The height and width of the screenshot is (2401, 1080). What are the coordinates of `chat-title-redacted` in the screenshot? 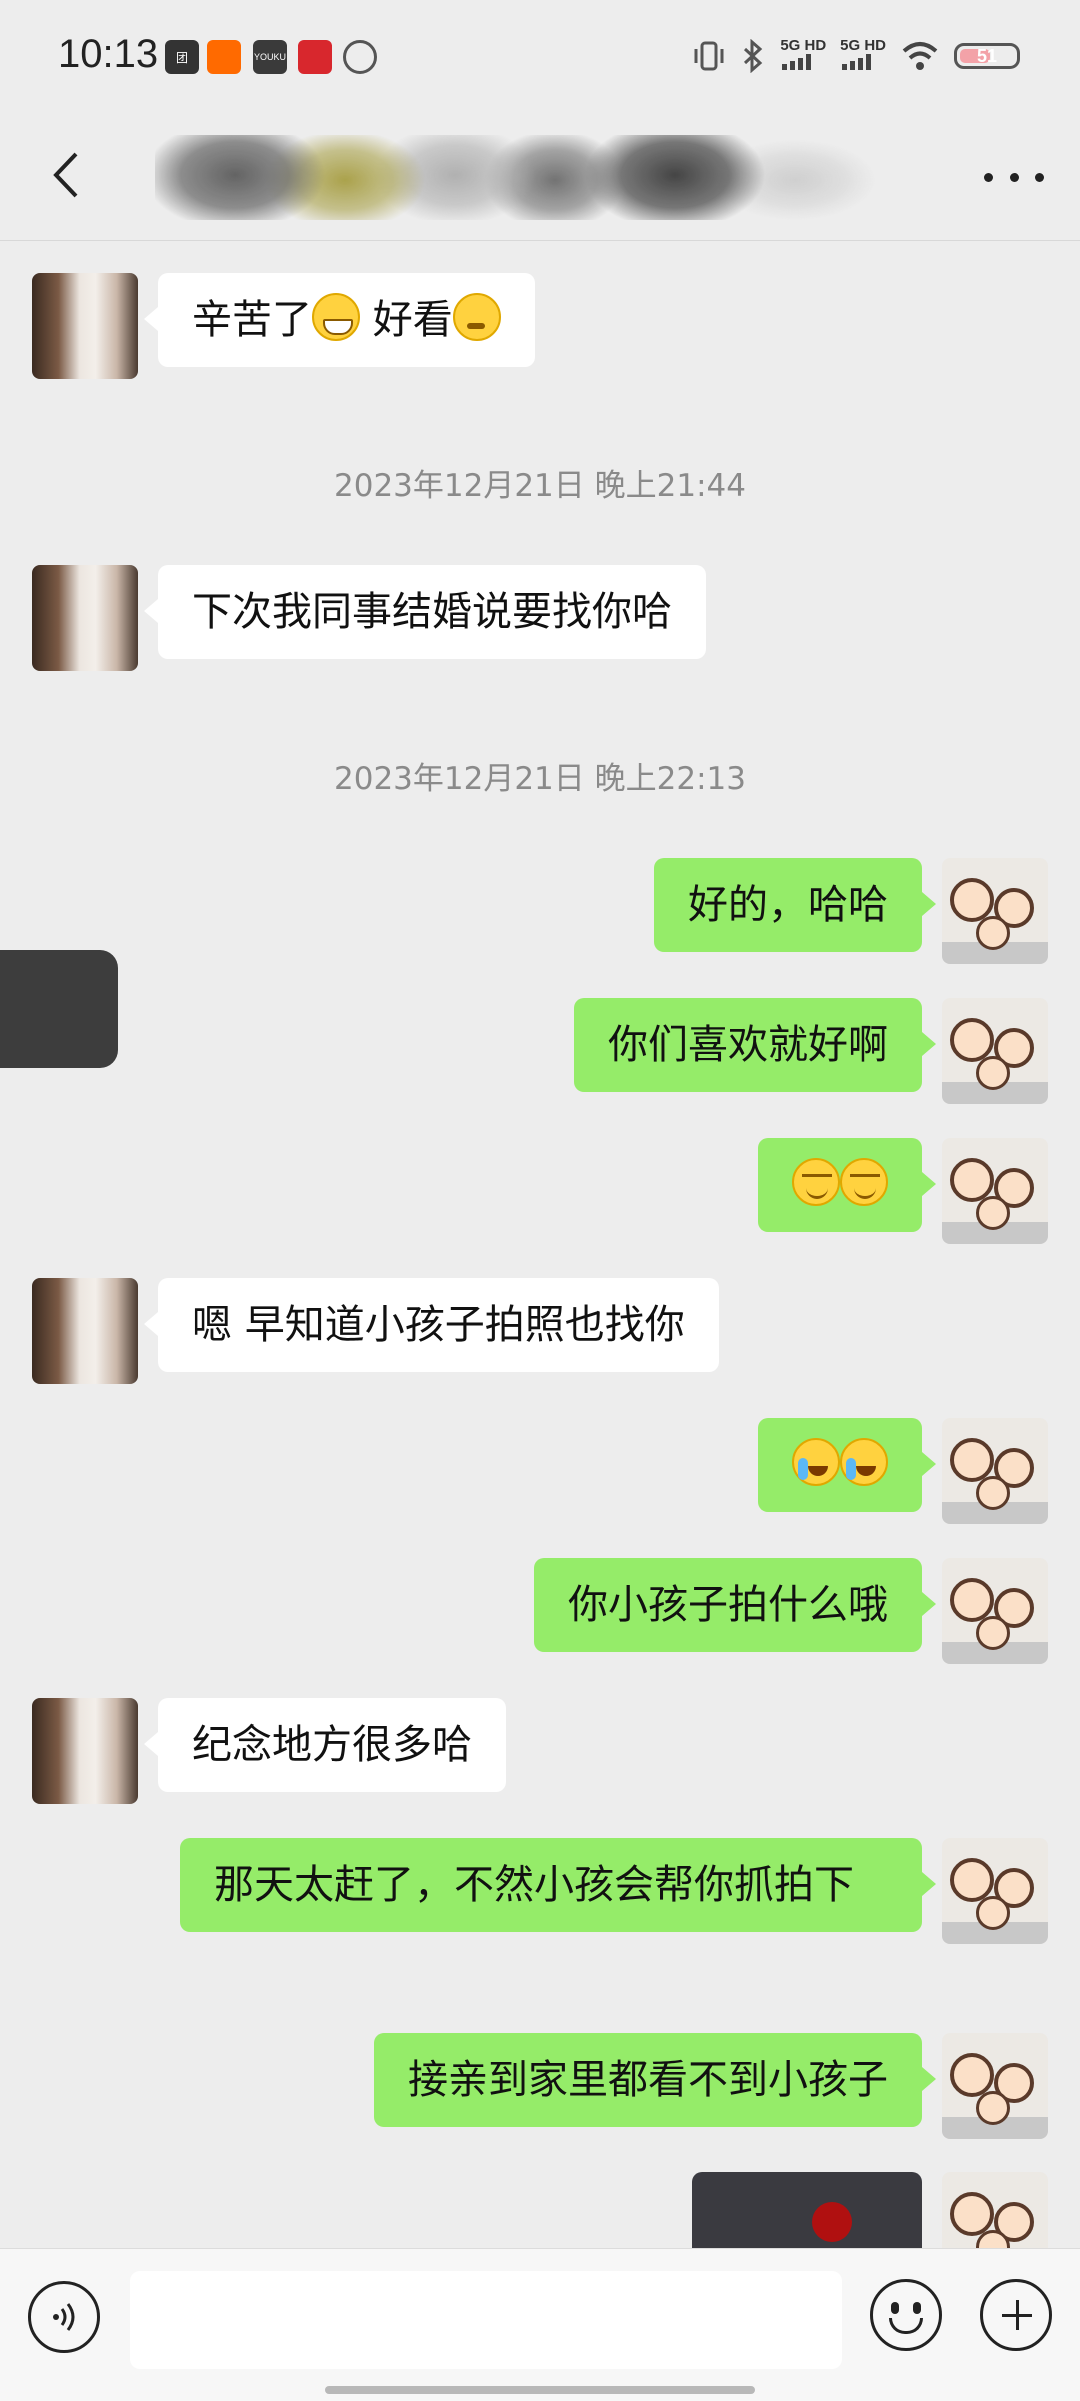 It's located at (515, 177).